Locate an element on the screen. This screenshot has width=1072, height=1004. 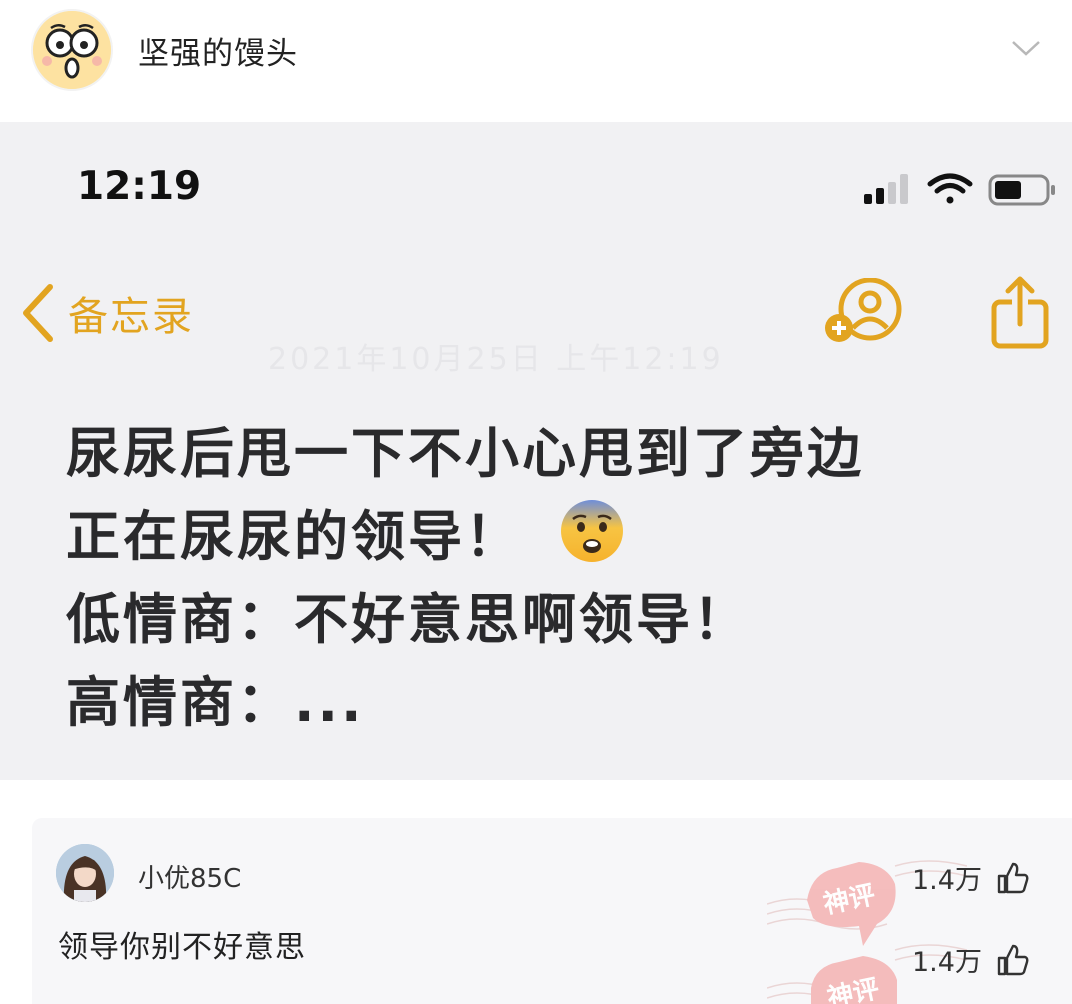
back-label: 备忘录 is located at coordinates (131, 317).